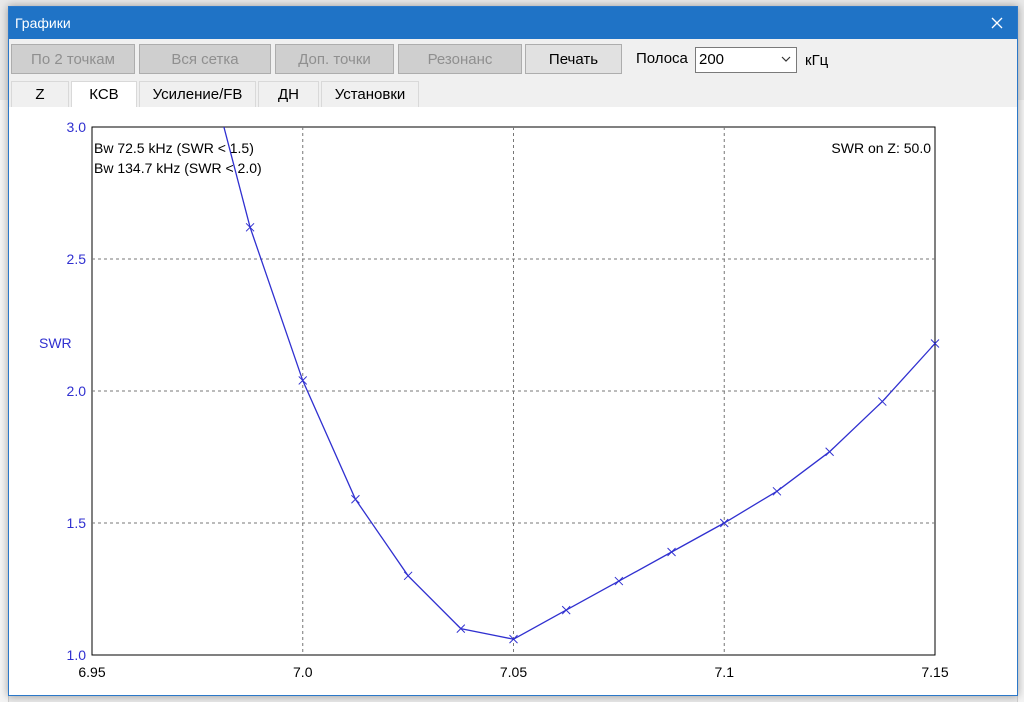  What do you see at coordinates (55, 343) in the screenshot?
I see `y-axis-label: SWR` at bounding box center [55, 343].